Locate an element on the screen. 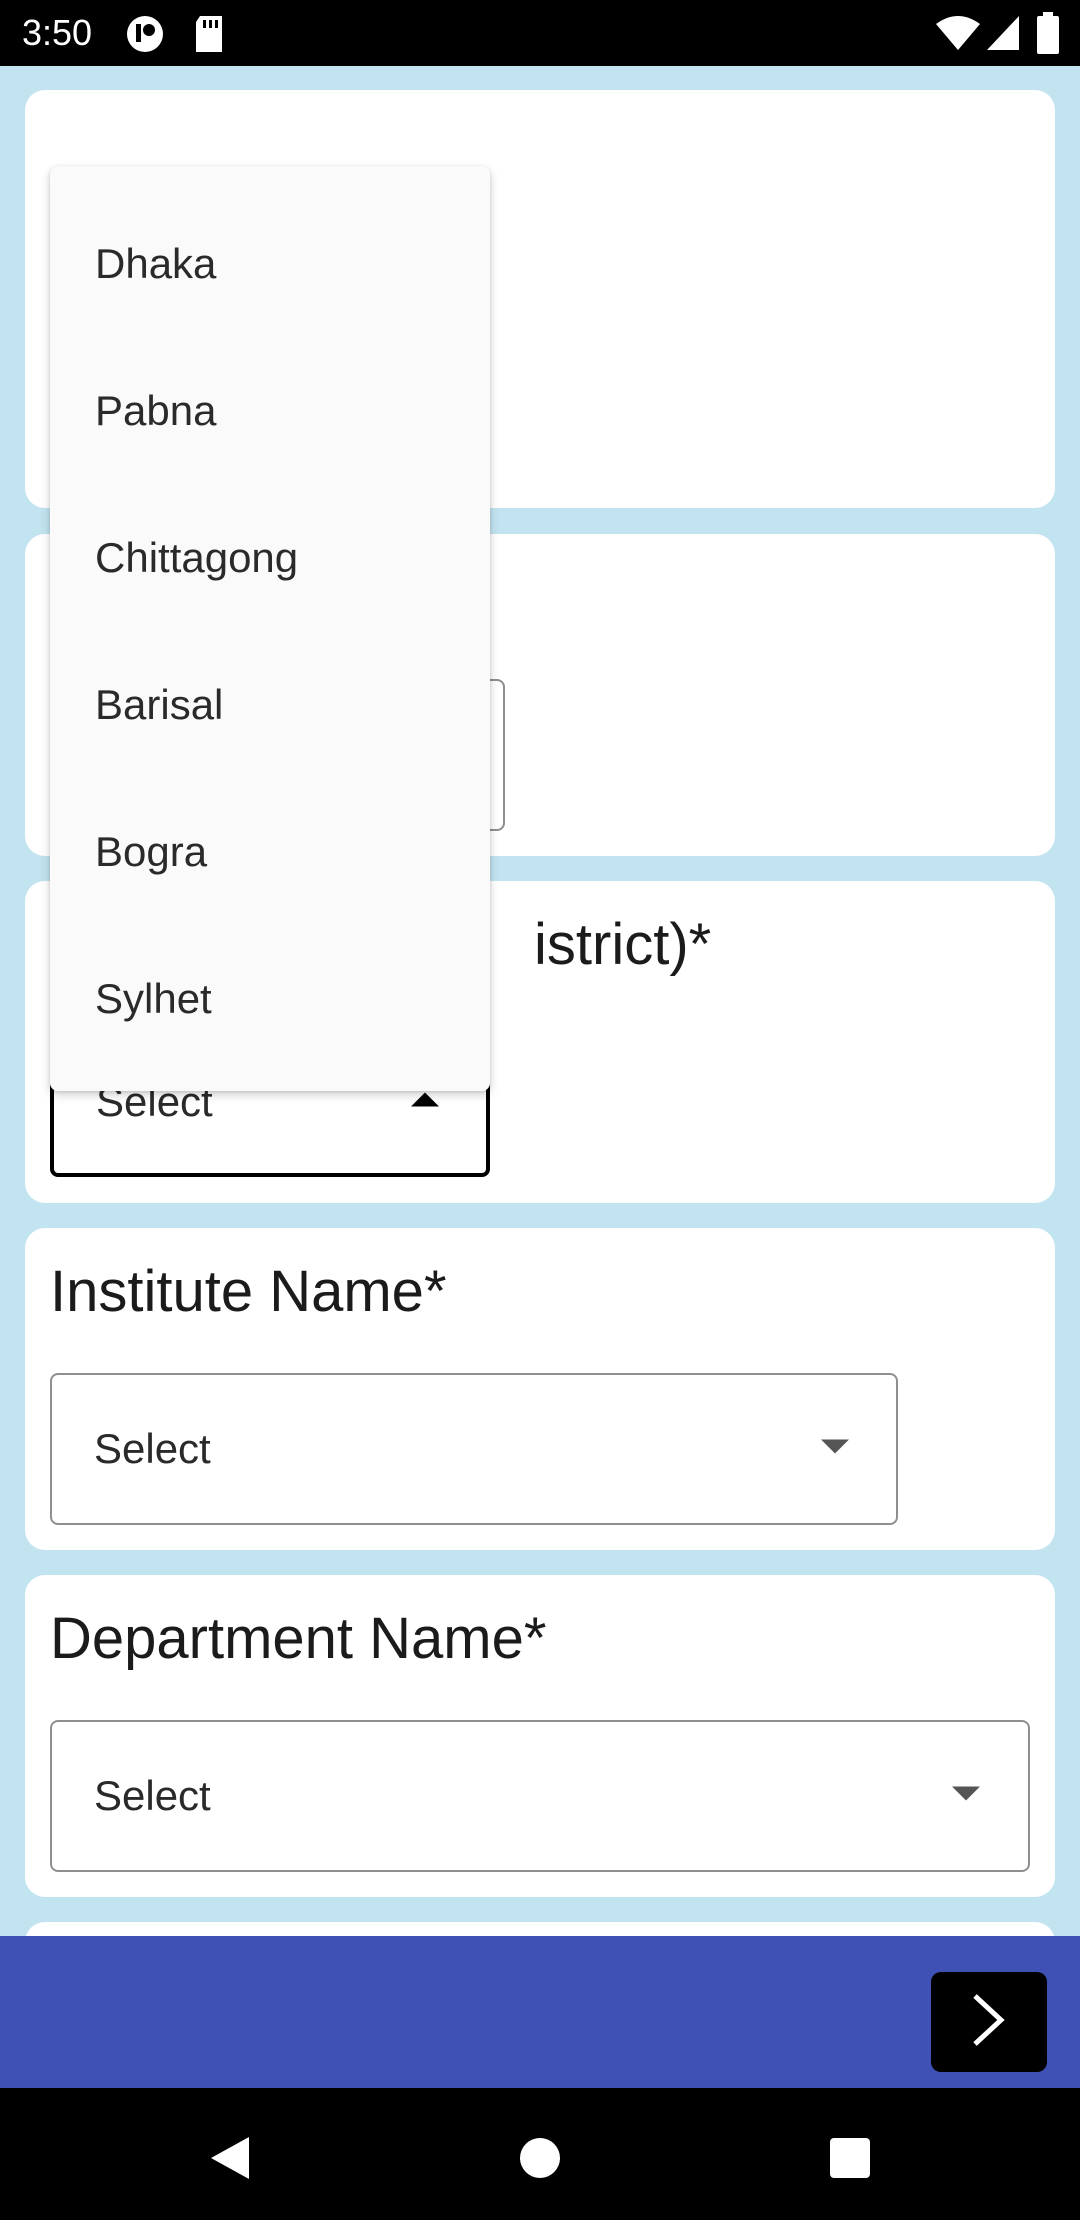 The width and height of the screenshot is (1080, 2220). dropdown-item-bogra: Bogra is located at coordinates (270, 851).